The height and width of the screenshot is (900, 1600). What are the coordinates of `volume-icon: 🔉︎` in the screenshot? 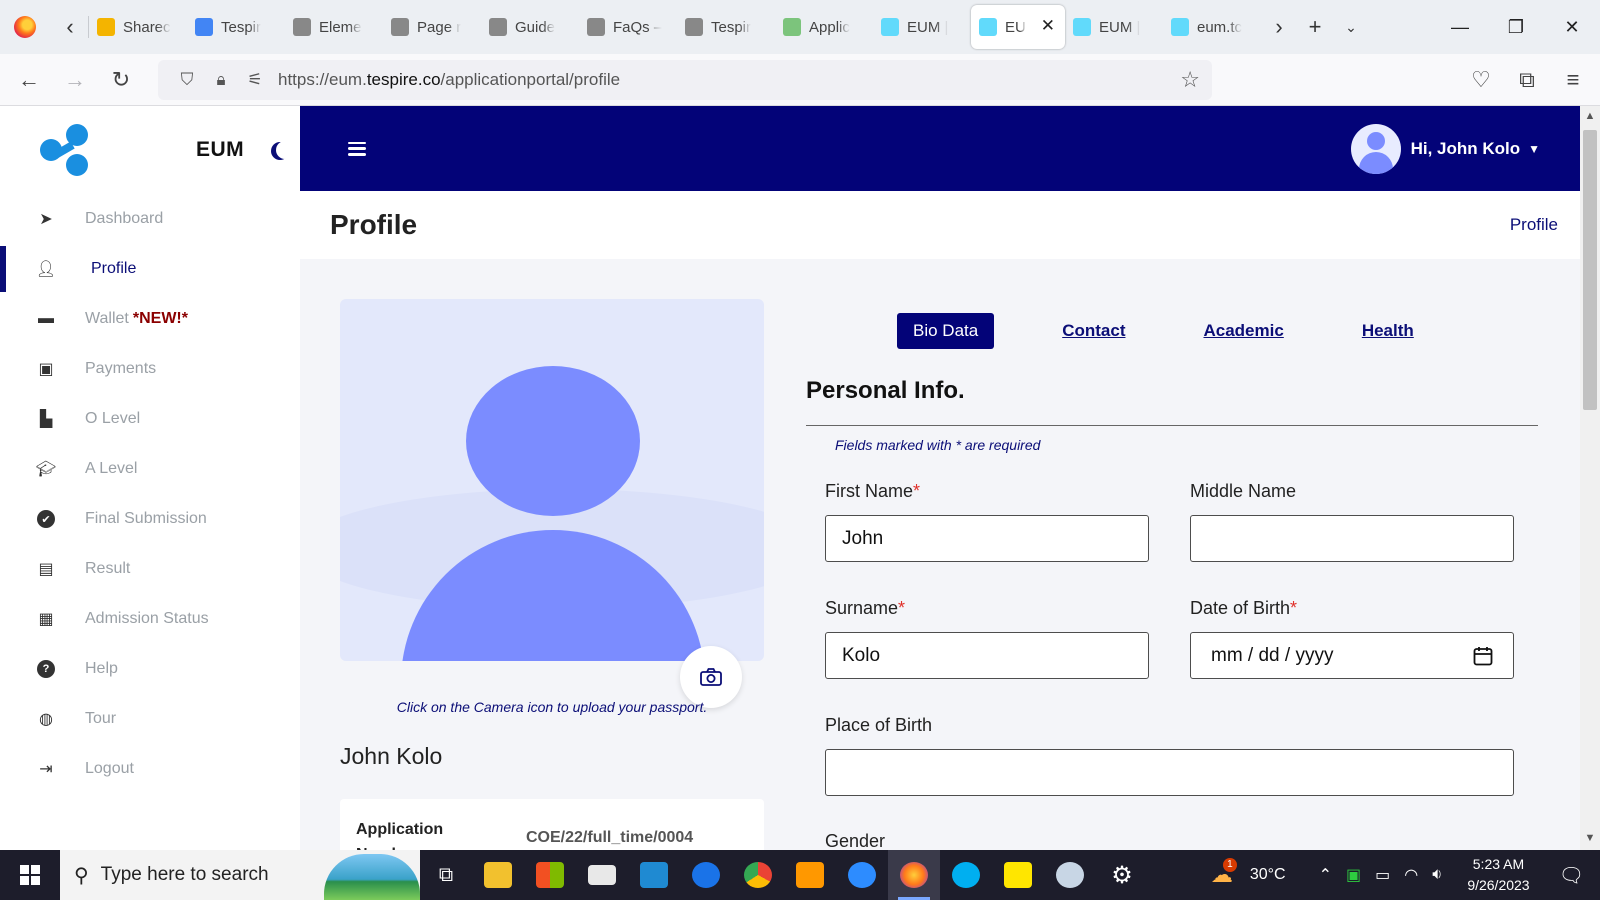 It's located at (1437, 875).